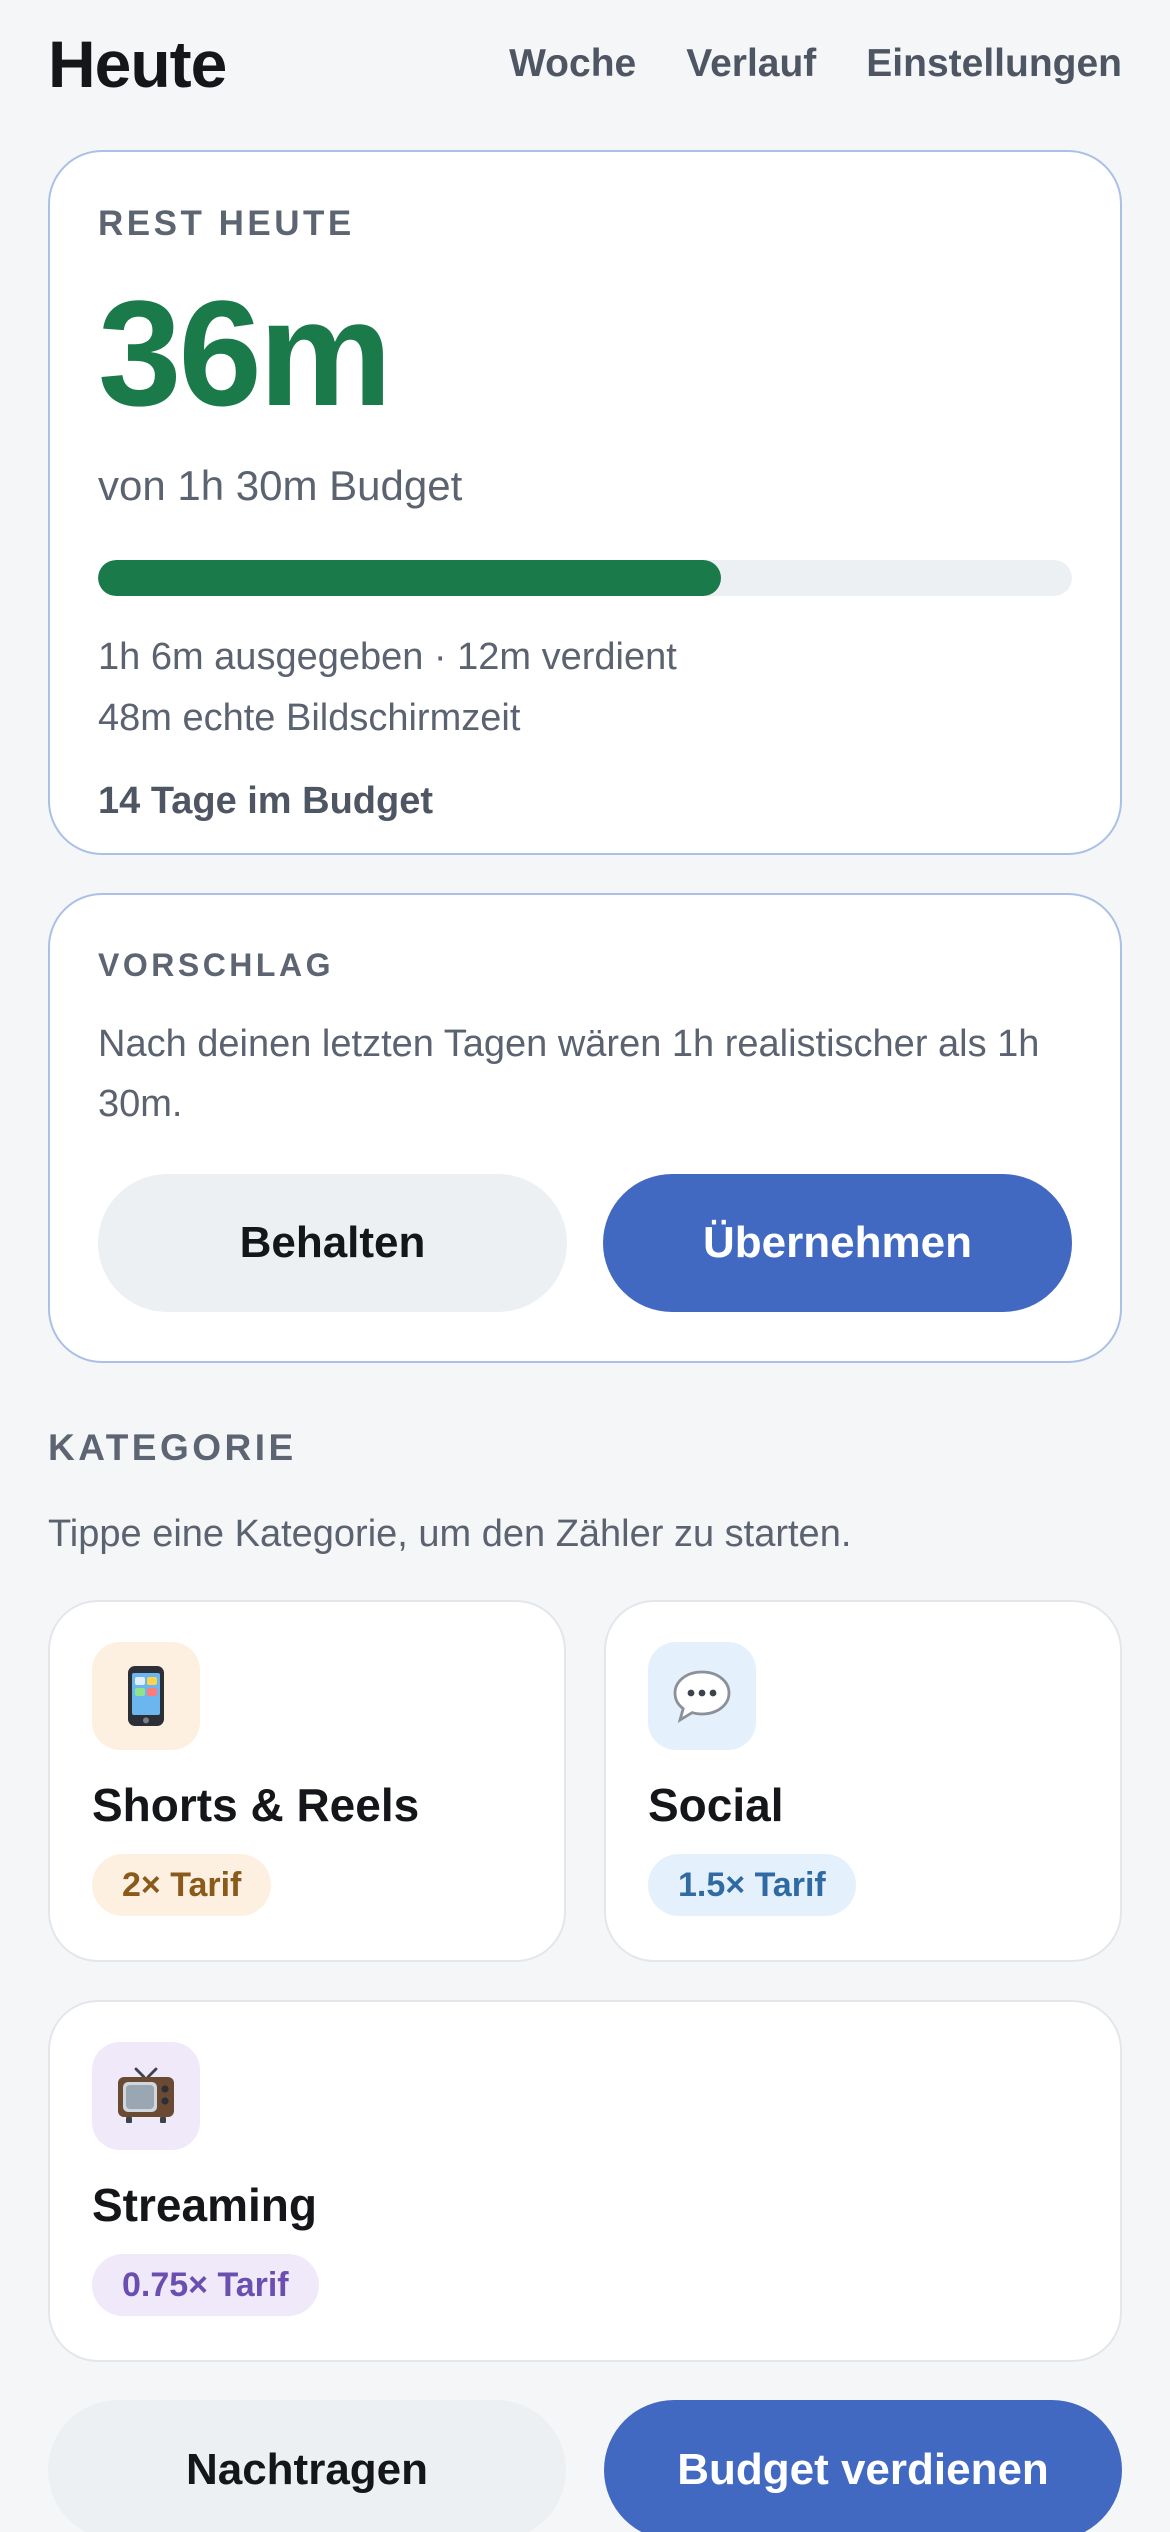  I want to click on rate-badge: 2× Tarif, so click(182, 1885).